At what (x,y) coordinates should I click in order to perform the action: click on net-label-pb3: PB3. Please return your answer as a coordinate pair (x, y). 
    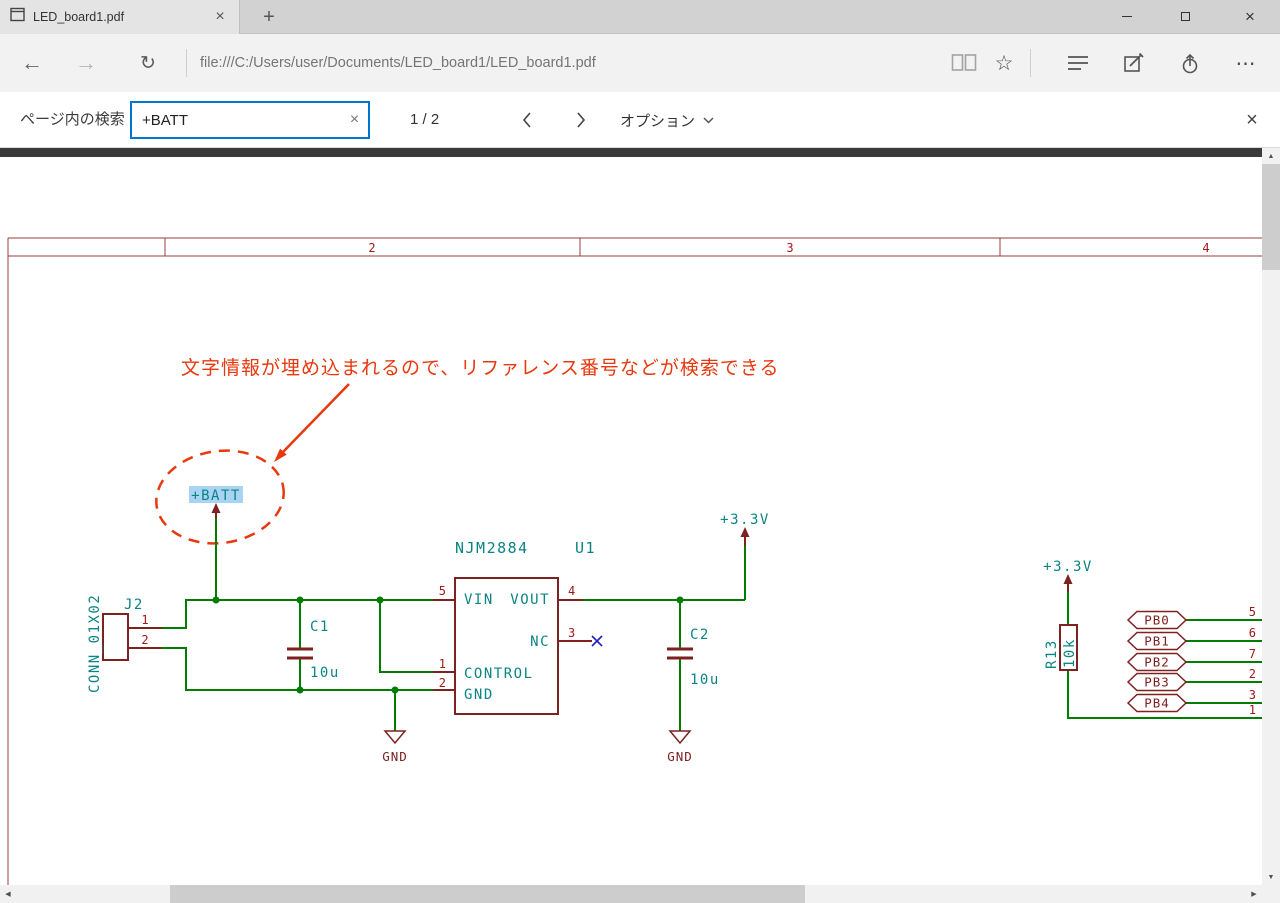
    Looking at the image, I should click on (1157, 682).